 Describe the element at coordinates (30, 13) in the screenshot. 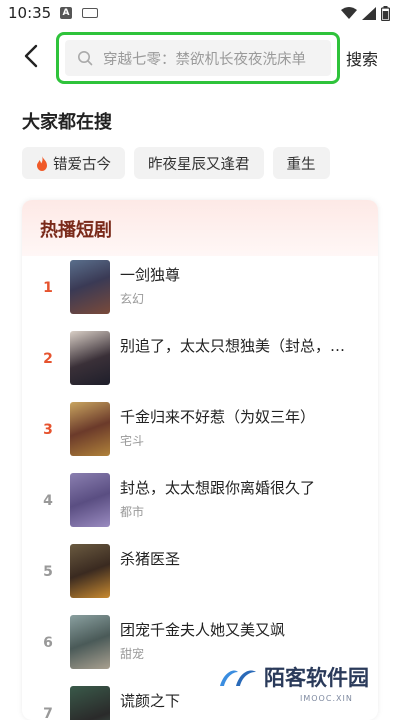

I see `status-time: 10:35` at that location.